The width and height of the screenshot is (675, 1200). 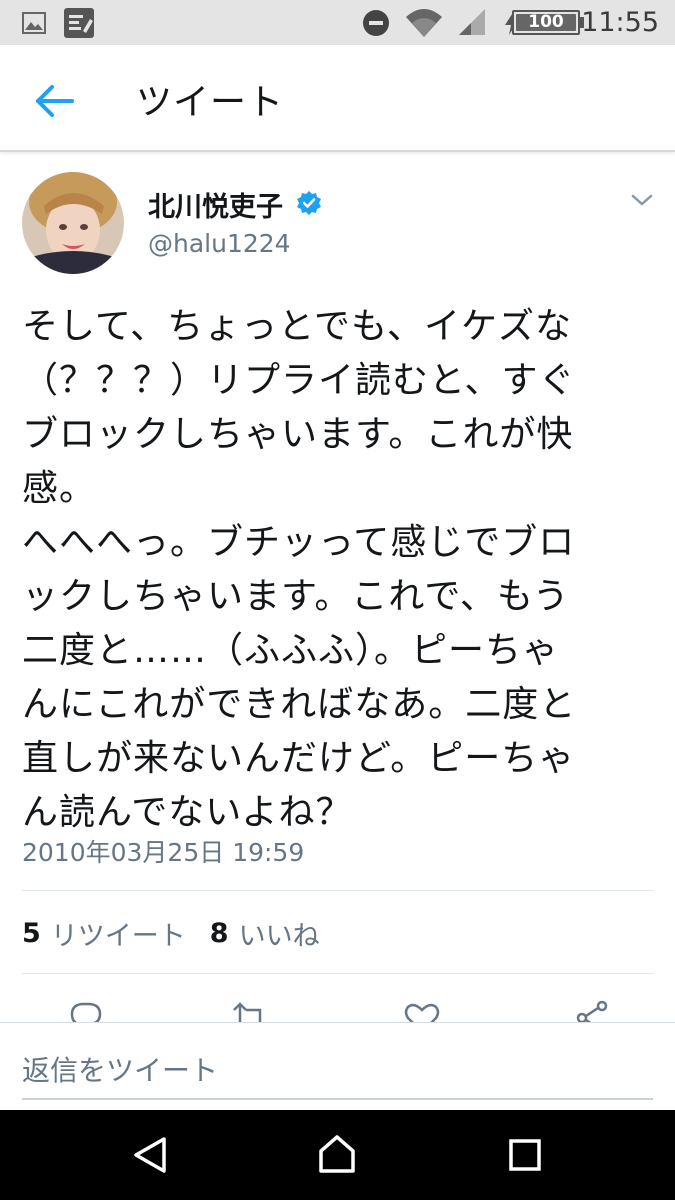 What do you see at coordinates (120, 1069) in the screenshot?
I see `reply-input: 返信をツイート` at bounding box center [120, 1069].